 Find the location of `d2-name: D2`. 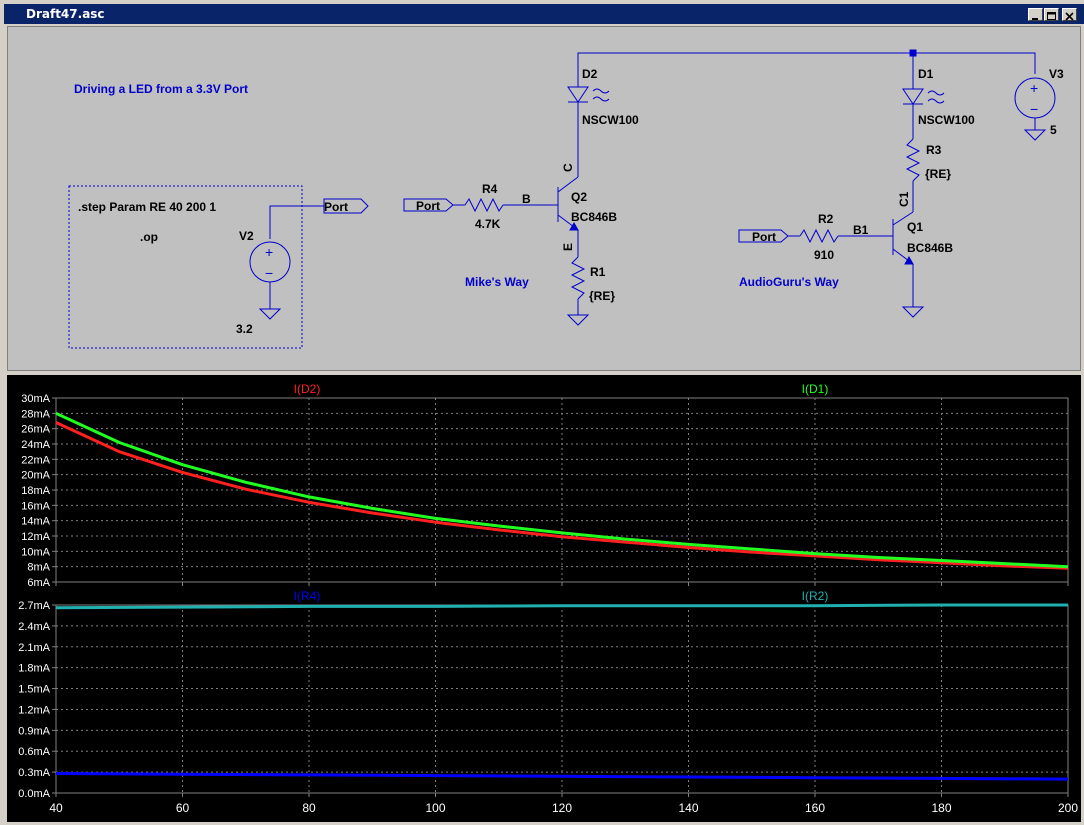

d2-name: D2 is located at coordinates (590, 74).